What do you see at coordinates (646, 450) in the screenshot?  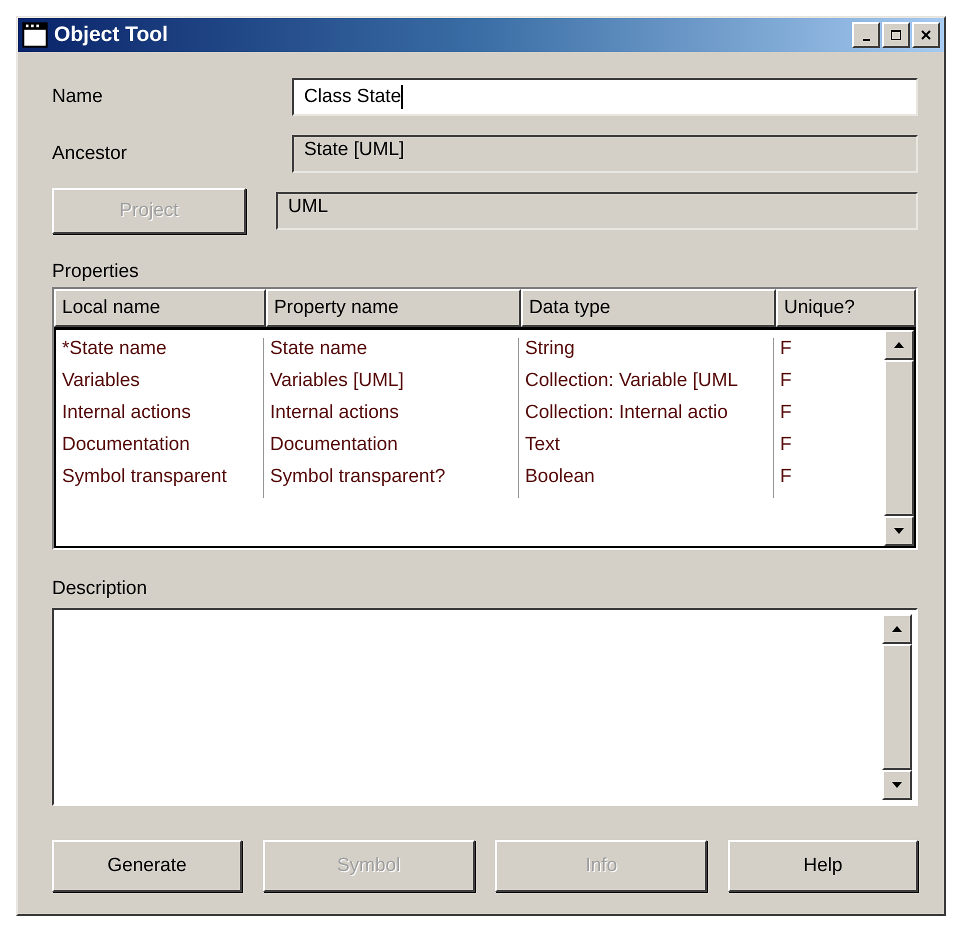 I see `table-cell: Text` at bounding box center [646, 450].